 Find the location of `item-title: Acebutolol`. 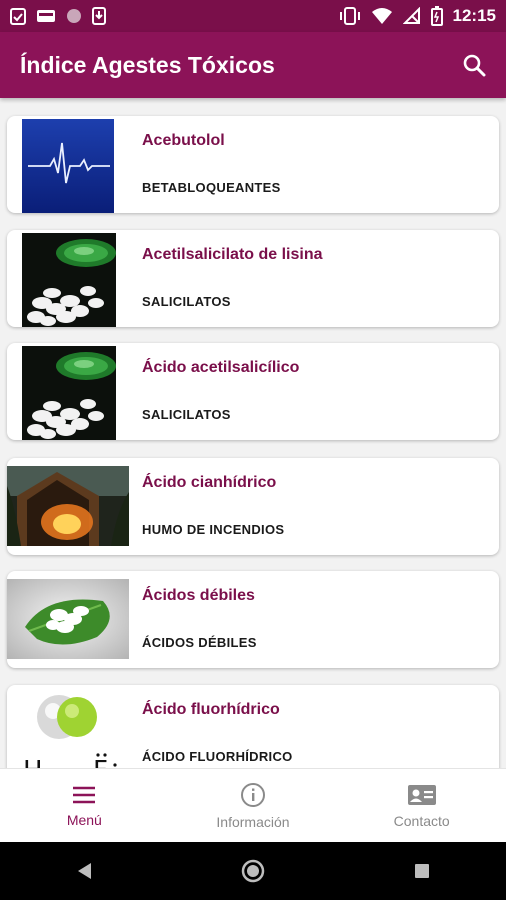

item-title: Acebutolol is located at coordinates (183, 140).